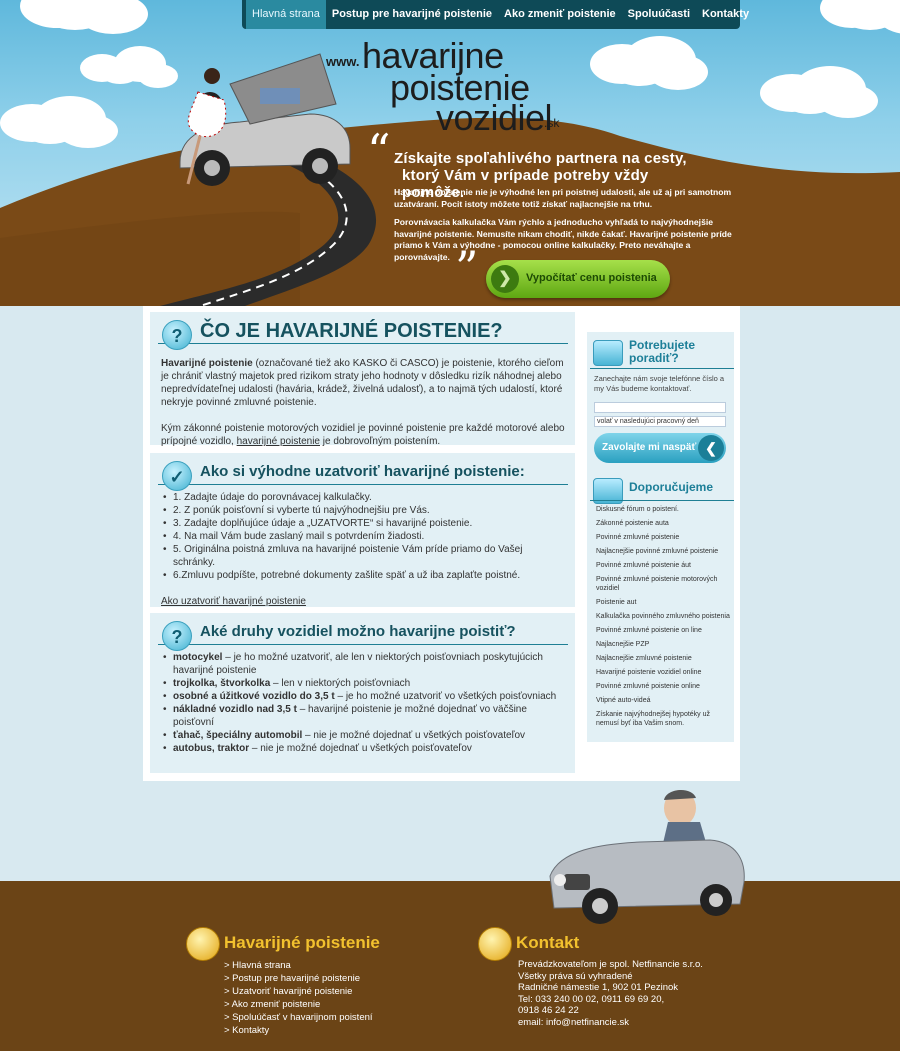 Image resolution: width=900 pixels, height=1051 pixels. I want to click on recommended-link: Najlacnejšie povinné zmluvné poistenie, so click(663, 551).